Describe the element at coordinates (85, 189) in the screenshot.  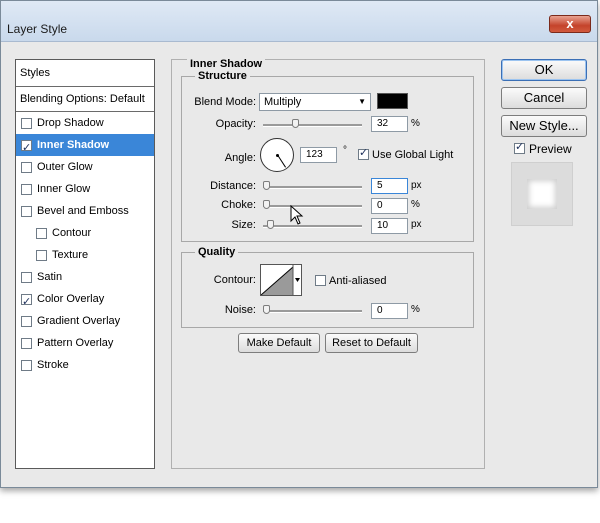
I see `style-item-inner-glow: Inner Glow` at that location.